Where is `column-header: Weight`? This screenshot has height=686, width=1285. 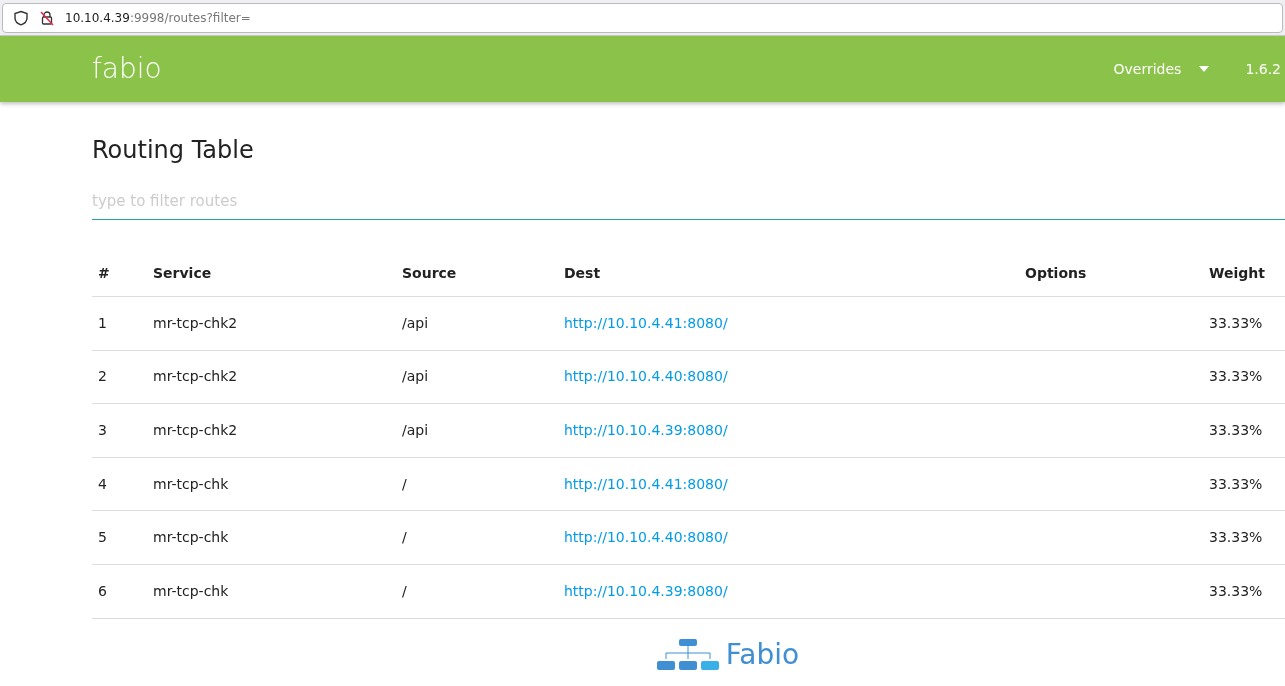 column-header: Weight is located at coordinates (1237, 273).